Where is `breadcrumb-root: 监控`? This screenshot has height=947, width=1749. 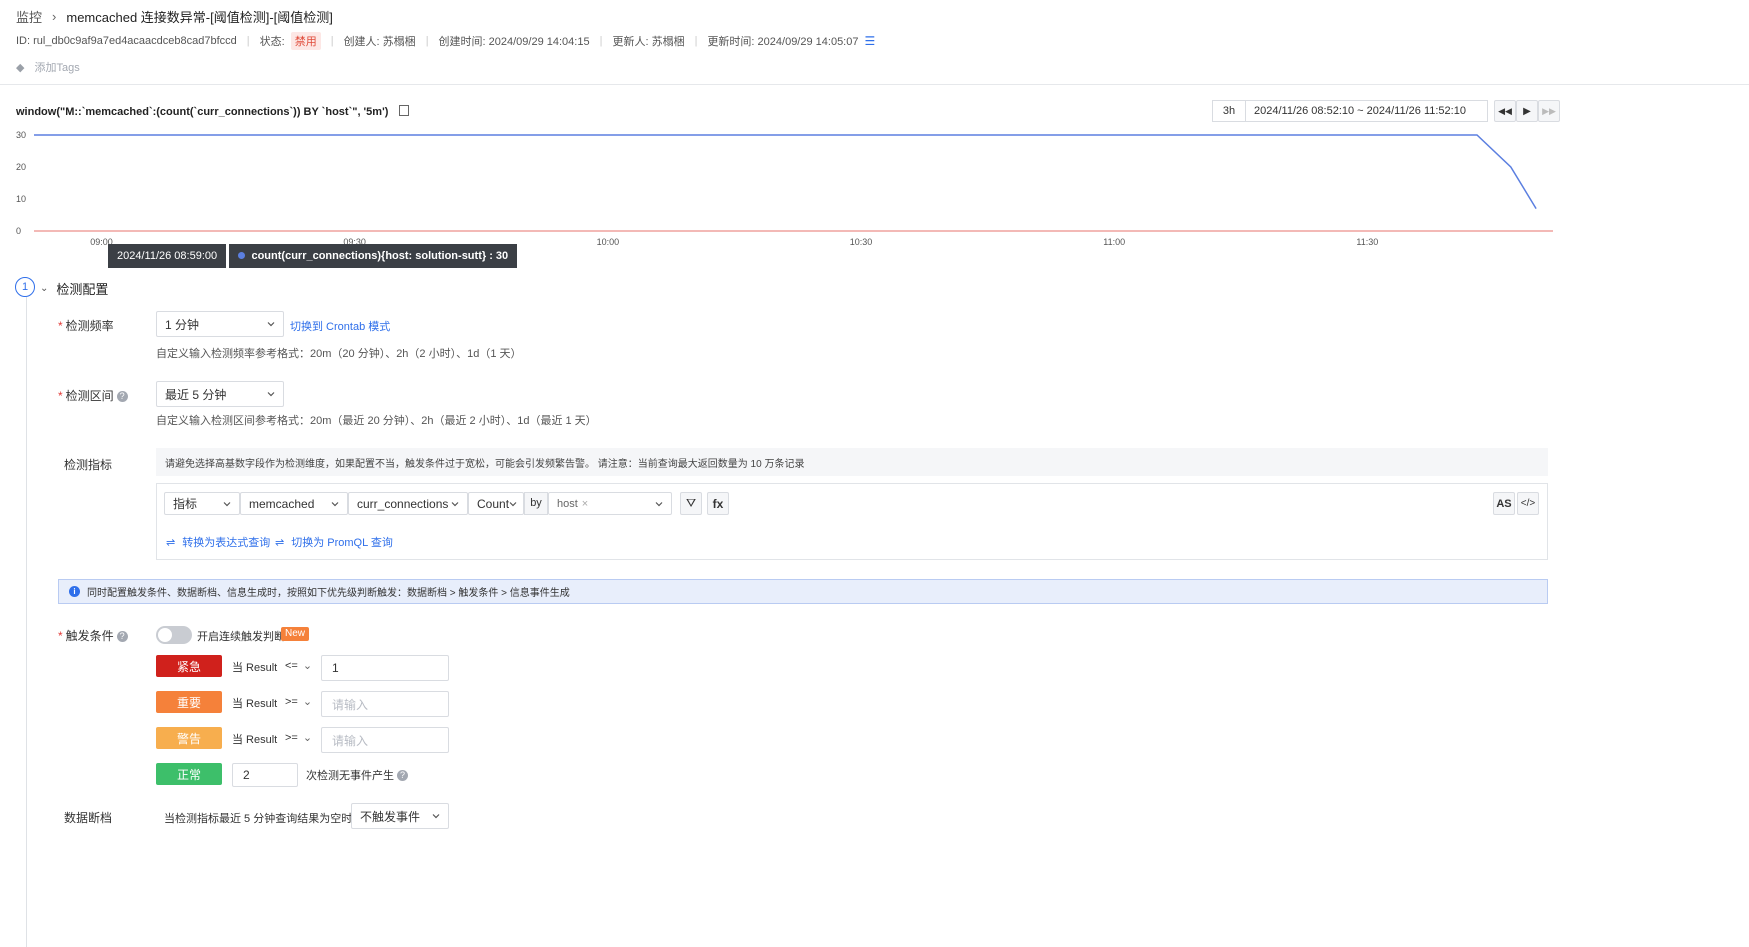
breadcrumb-root: 监控 is located at coordinates (29, 16).